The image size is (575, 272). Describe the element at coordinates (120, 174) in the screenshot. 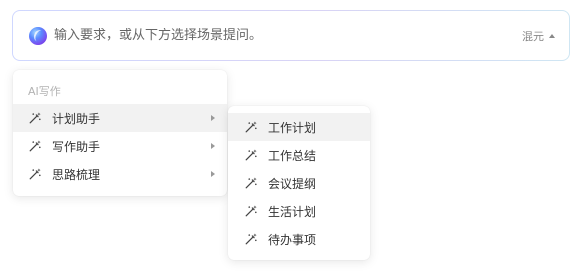

I see `menu-item-idea-organizing: 思路梳理` at that location.